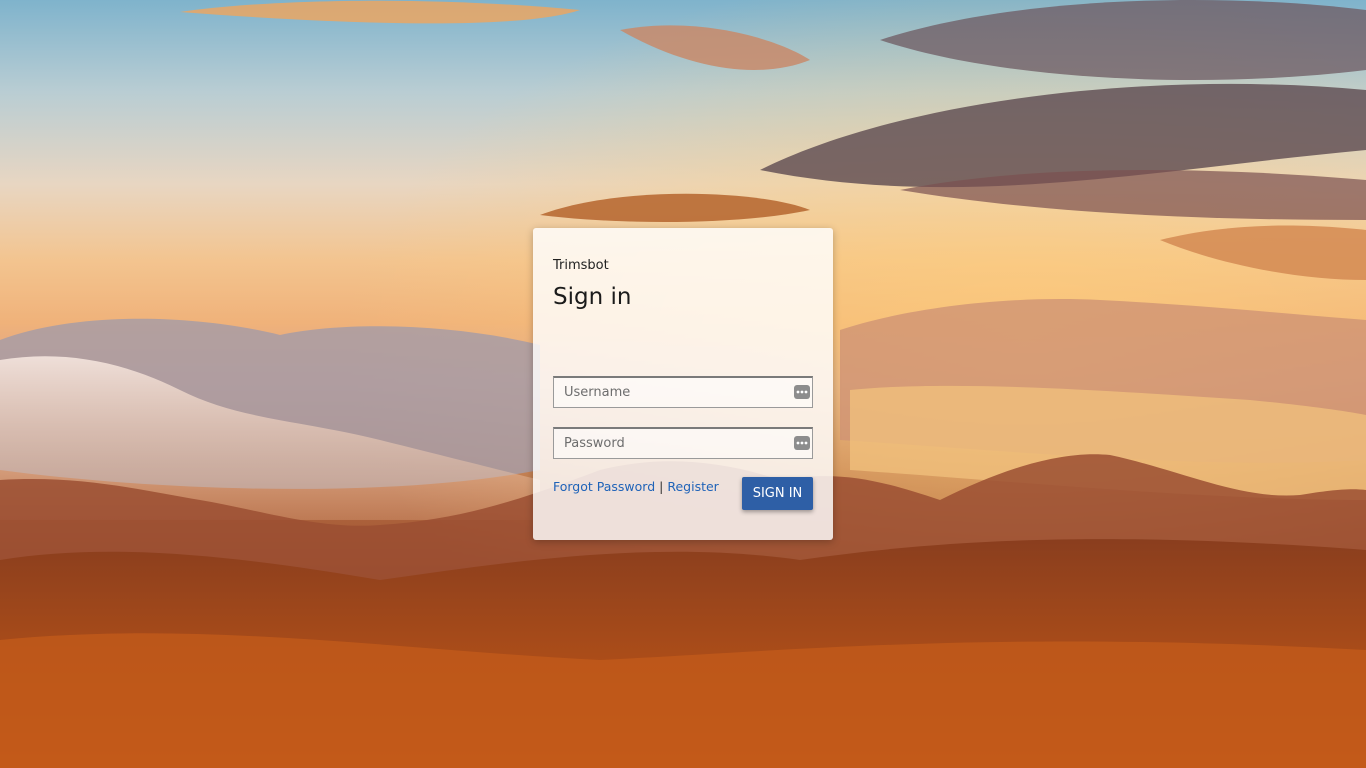 This screenshot has width=1366, height=768. Describe the element at coordinates (668, 392) in the screenshot. I see `username-input` at that location.